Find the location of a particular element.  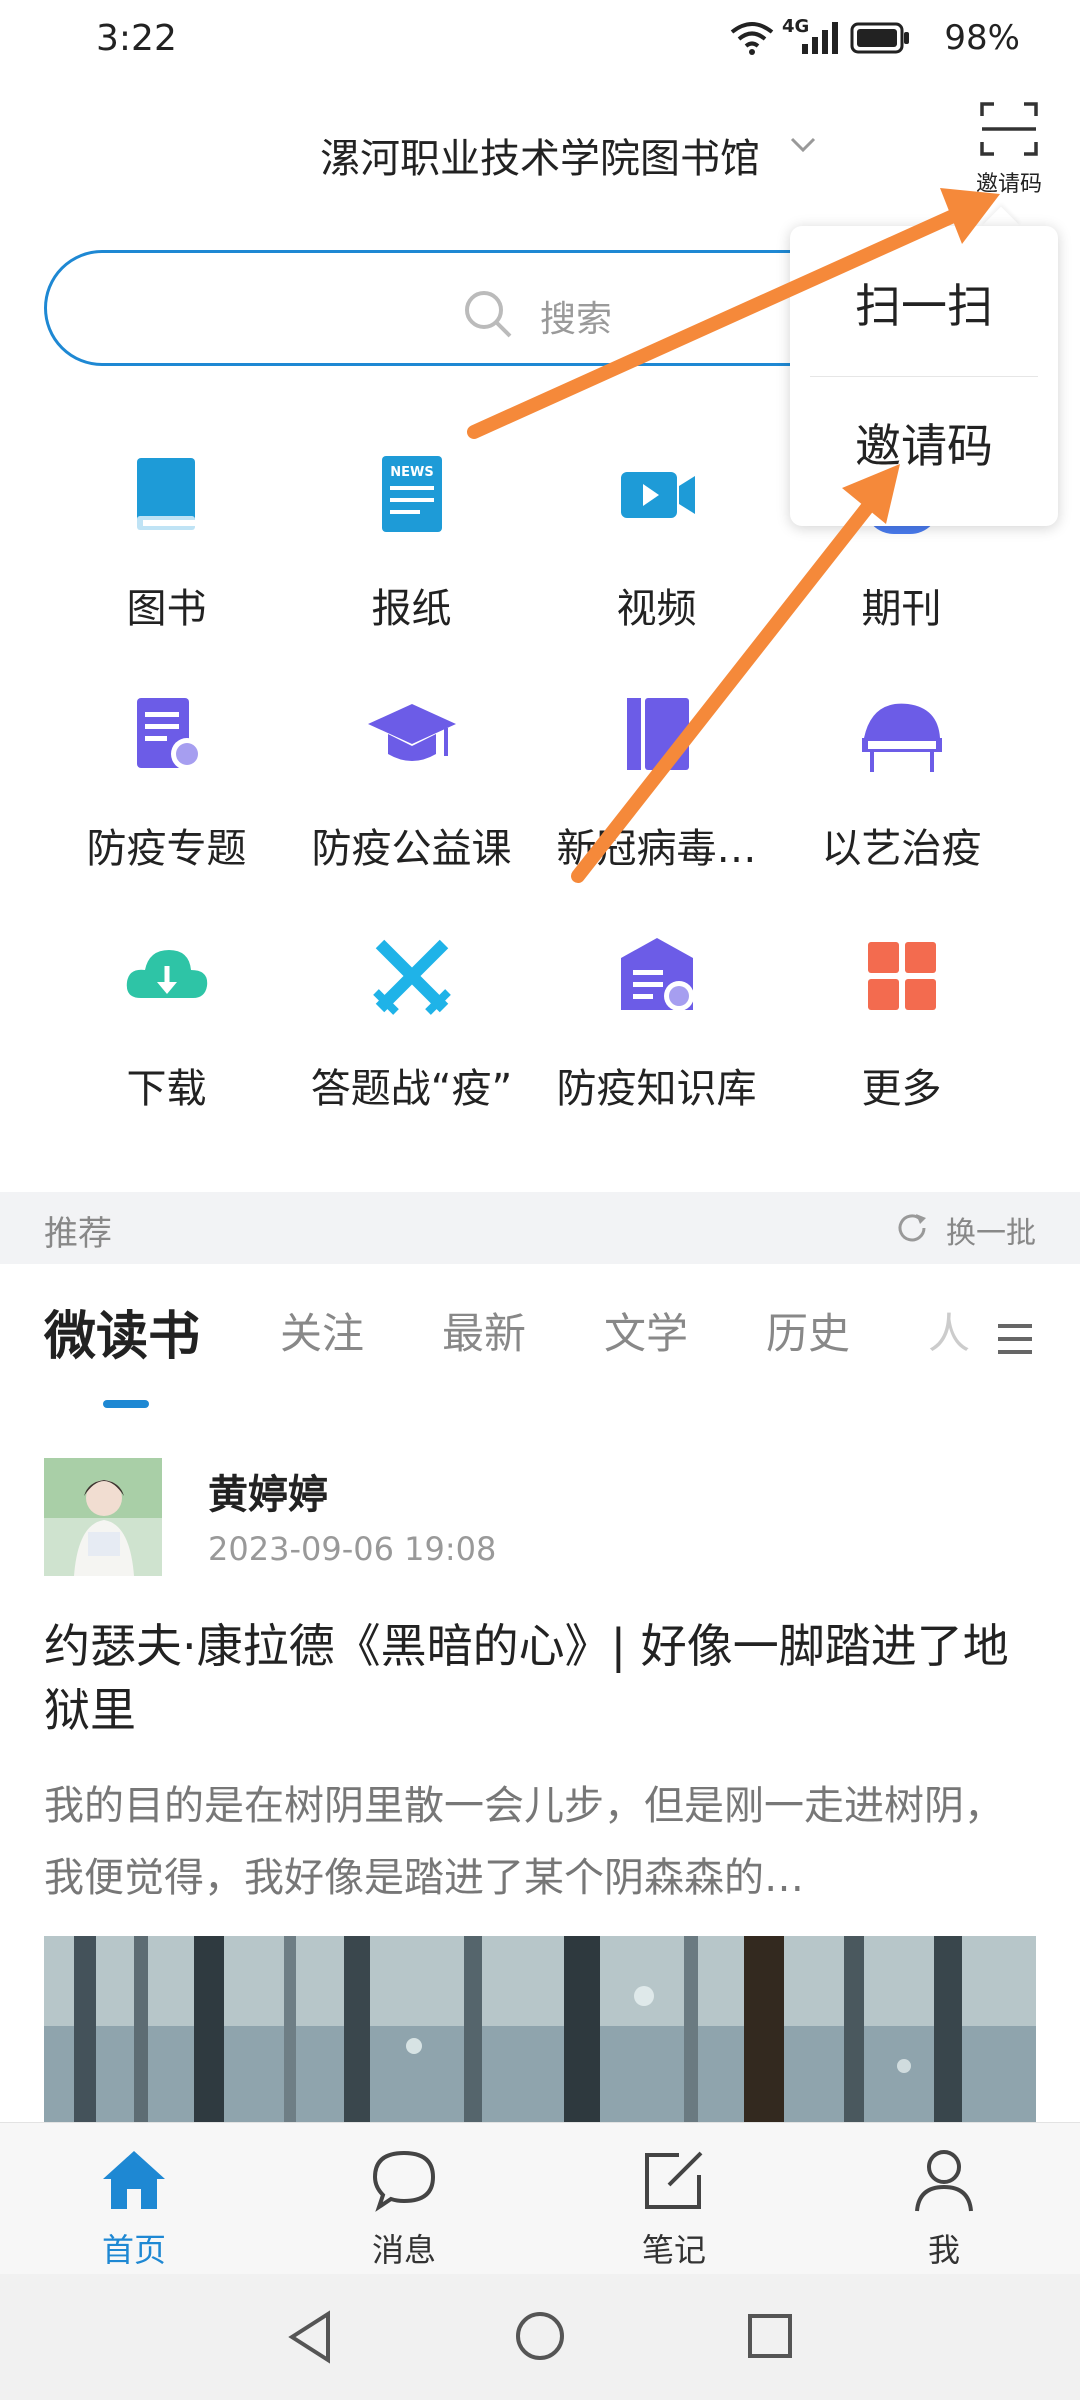

tab-literature: 文学 is located at coordinates (646, 1330).